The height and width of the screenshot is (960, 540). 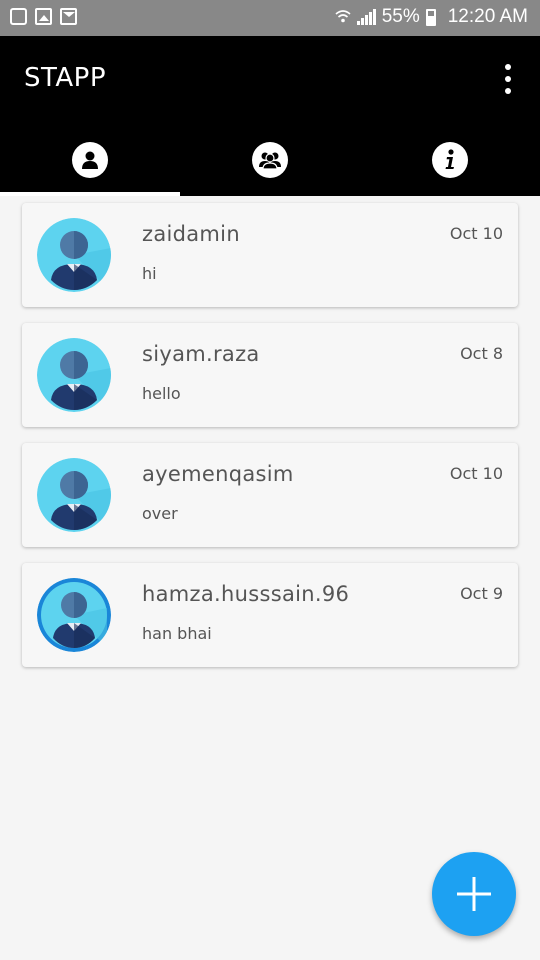 I want to click on contact-name: ayemenqasim, so click(x=218, y=474).